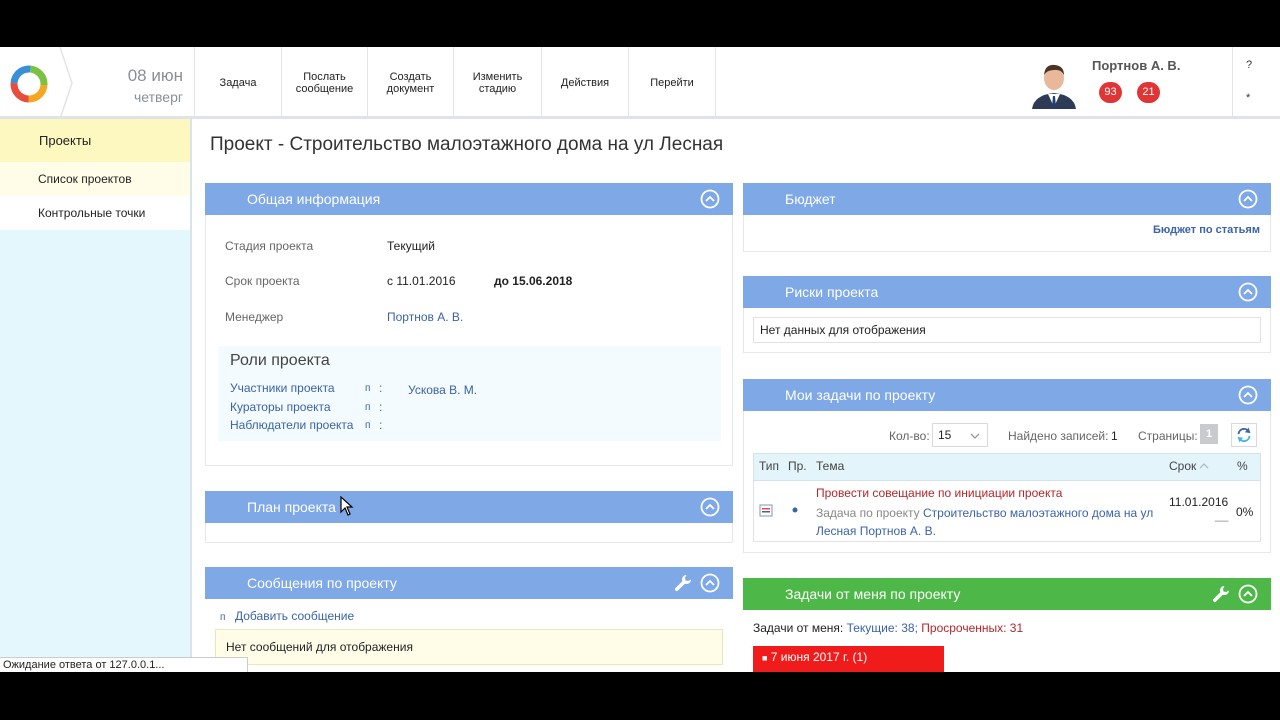  Describe the element at coordinates (960, 435) in the screenshot. I see `count-select: 15` at that location.